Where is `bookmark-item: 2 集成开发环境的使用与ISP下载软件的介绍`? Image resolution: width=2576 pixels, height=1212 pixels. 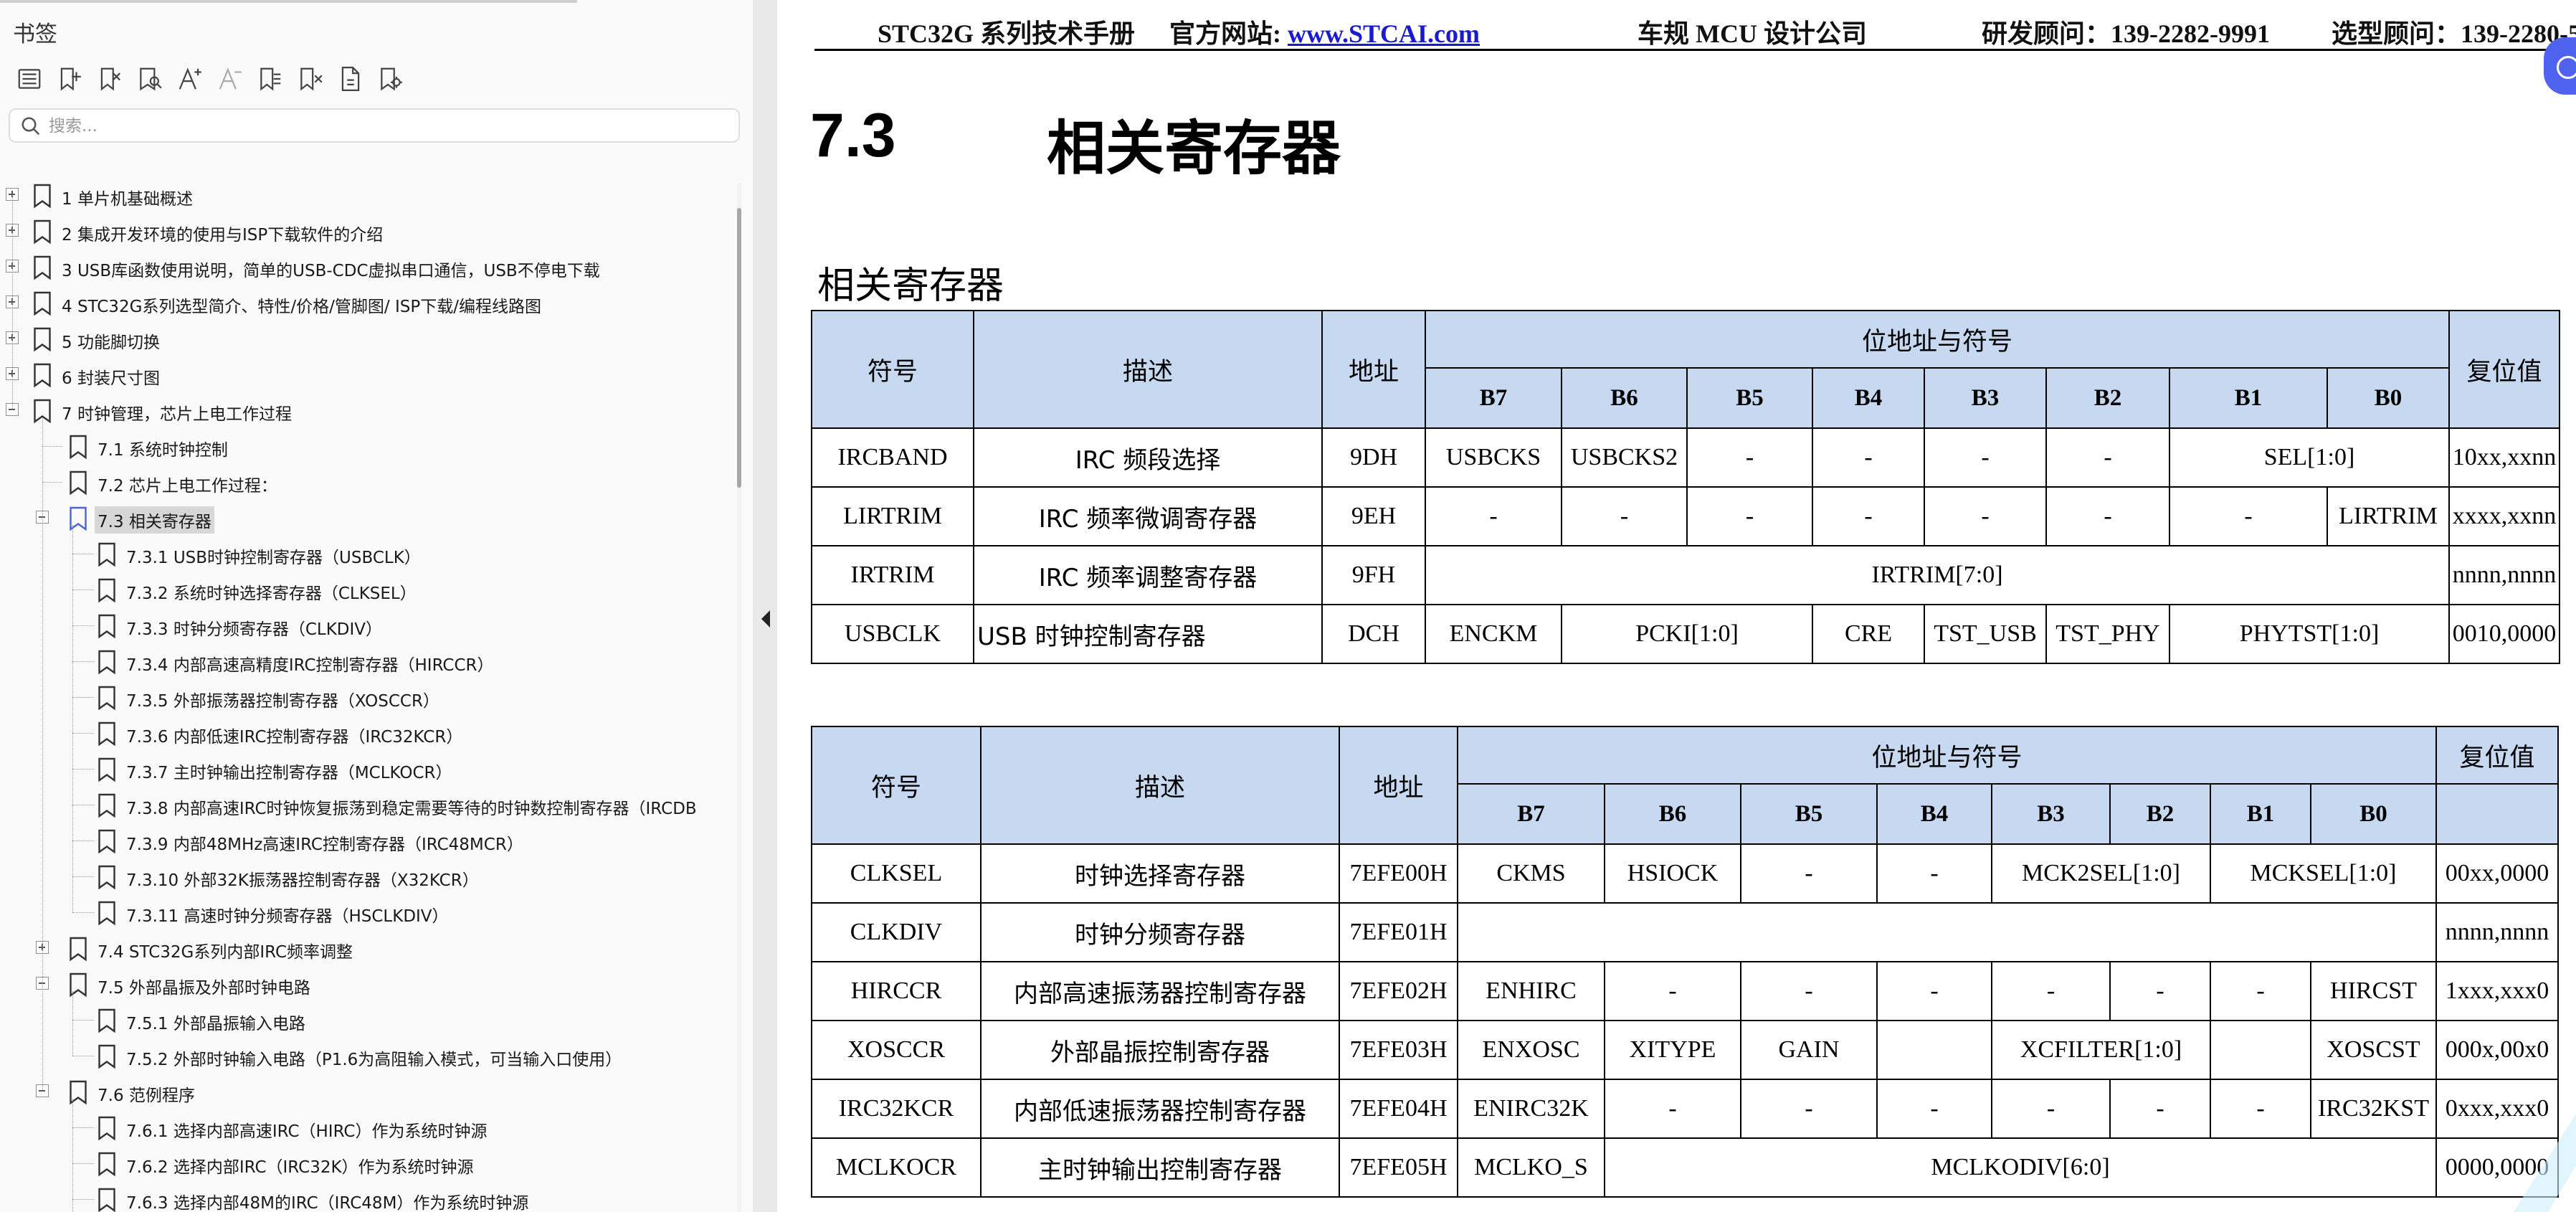 bookmark-item: 2 集成开发环境的使用与ISP下载软件的介绍 is located at coordinates (362, 230).